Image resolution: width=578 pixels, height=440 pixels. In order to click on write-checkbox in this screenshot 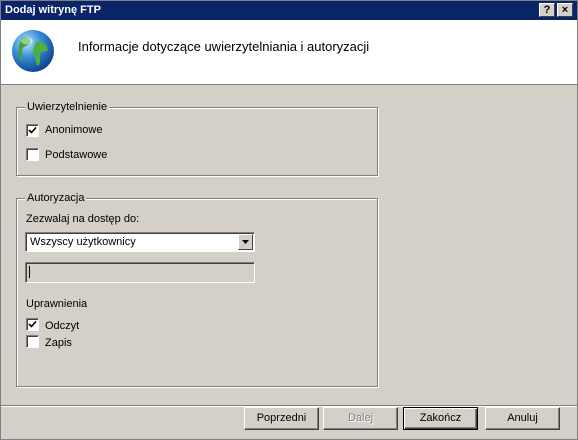, I will do `click(32, 341)`.